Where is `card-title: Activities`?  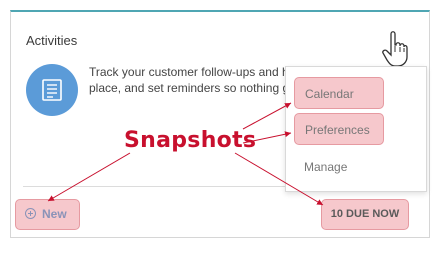
card-title: Activities is located at coordinates (52, 40).